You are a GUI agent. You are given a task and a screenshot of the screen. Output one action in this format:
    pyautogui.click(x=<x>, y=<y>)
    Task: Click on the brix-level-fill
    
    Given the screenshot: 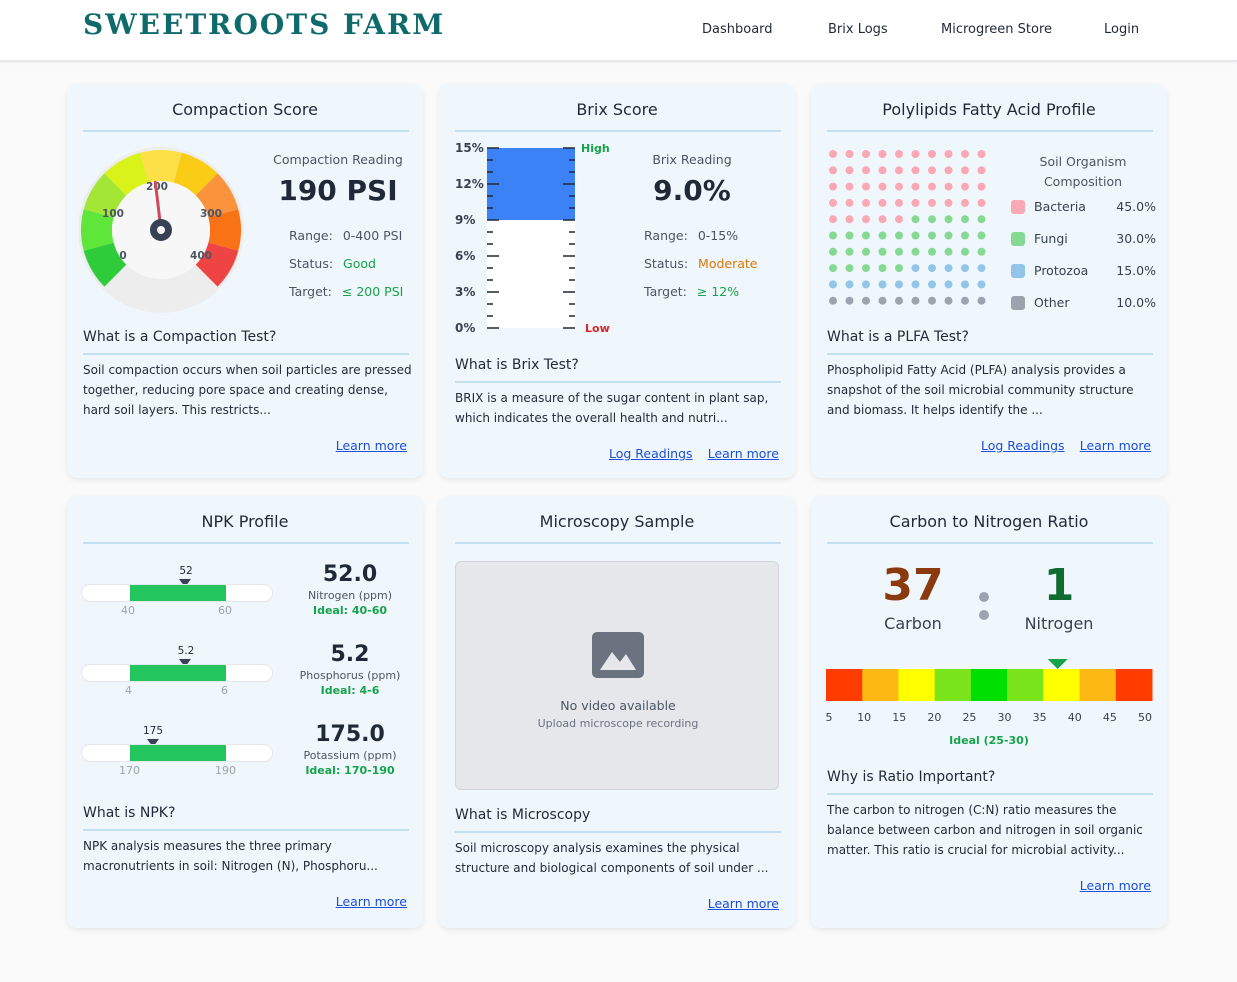 What is the action you would take?
    pyautogui.click(x=531, y=184)
    